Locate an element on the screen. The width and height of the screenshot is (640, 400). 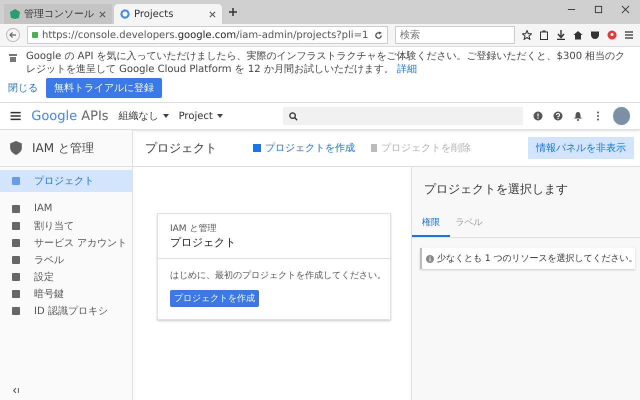
notification-bell-icon is located at coordinates (578, 116).